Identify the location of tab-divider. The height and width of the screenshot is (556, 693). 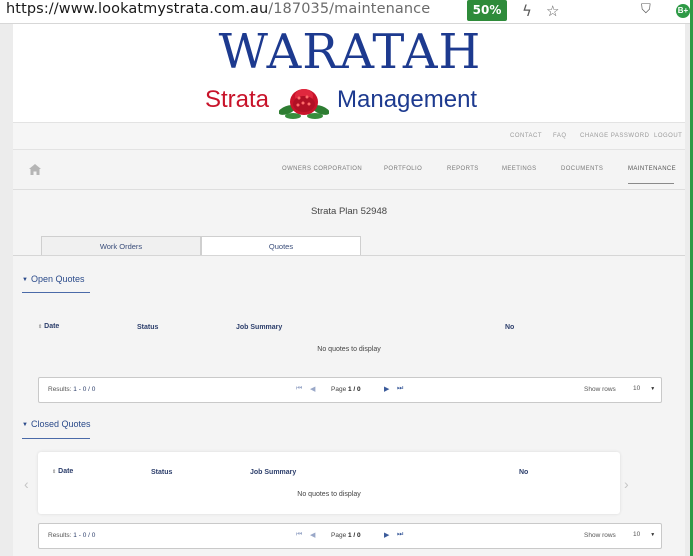
(349, 255).